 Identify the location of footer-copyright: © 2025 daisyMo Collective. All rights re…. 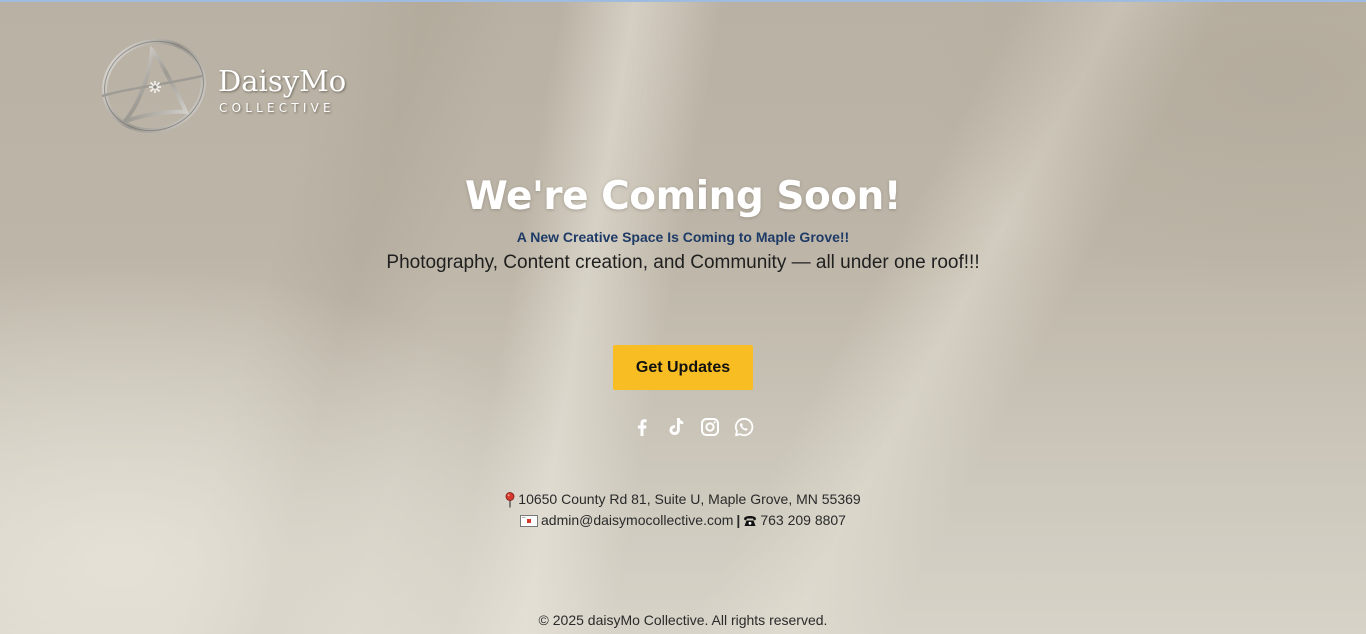
(683, 620).